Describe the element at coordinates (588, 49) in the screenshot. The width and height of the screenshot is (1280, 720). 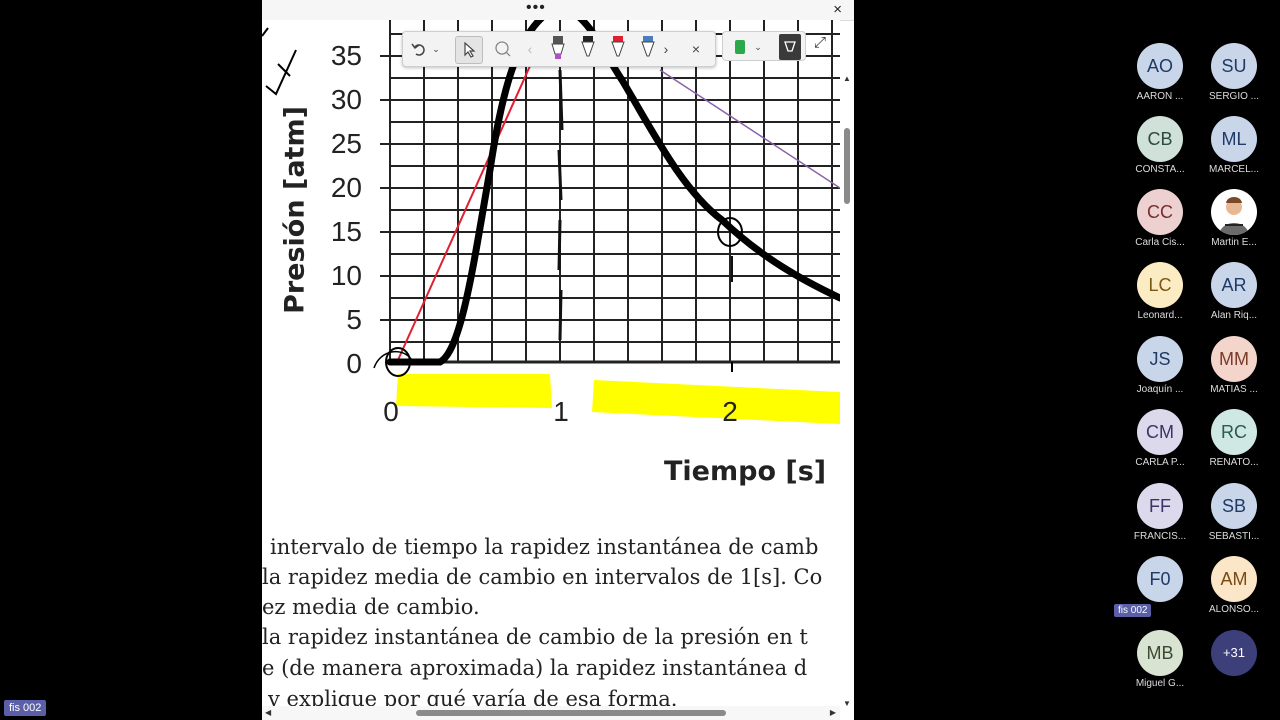
I see `pen-black-icon` at that location.